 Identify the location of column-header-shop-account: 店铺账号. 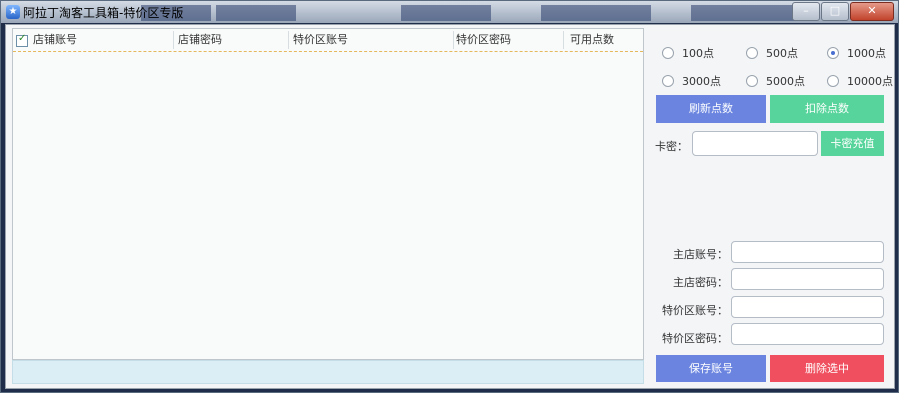
(55, 40).